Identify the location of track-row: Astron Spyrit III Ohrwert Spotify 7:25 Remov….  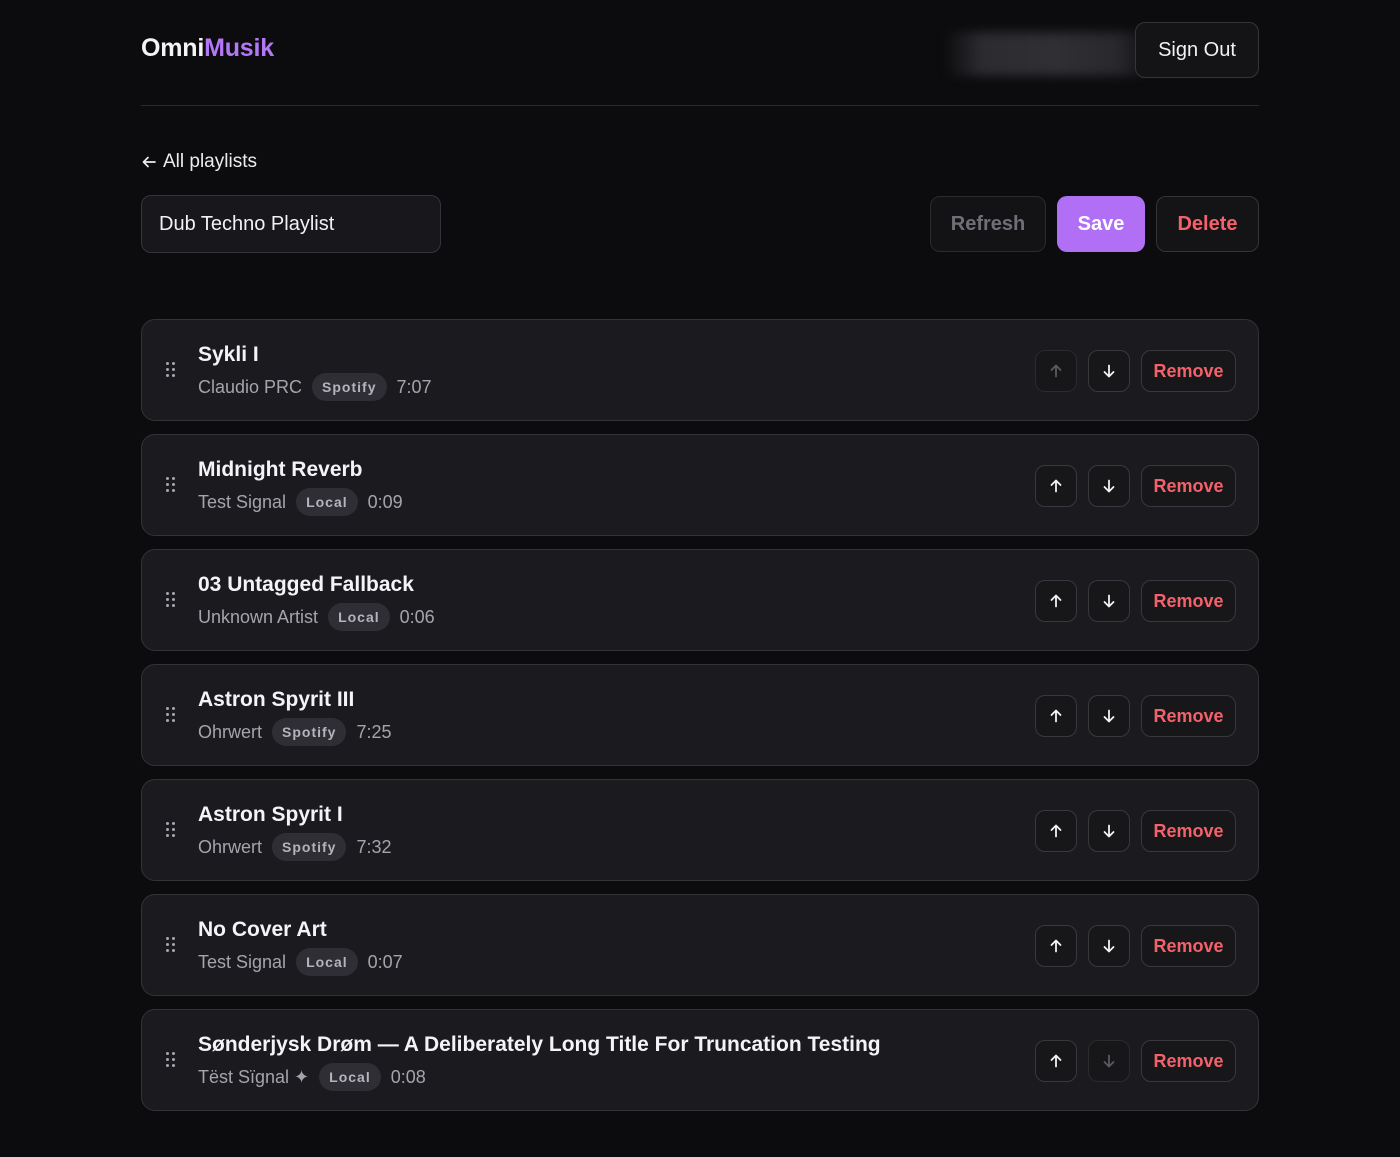
(700, 715).